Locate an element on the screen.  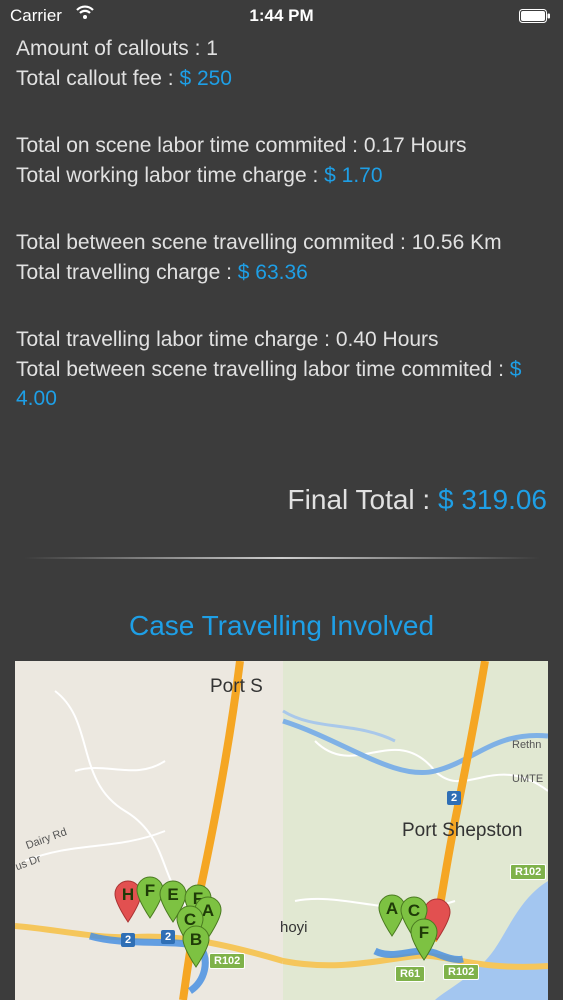
map-label-rethn: Rethn is located at coordinates (527, 745).